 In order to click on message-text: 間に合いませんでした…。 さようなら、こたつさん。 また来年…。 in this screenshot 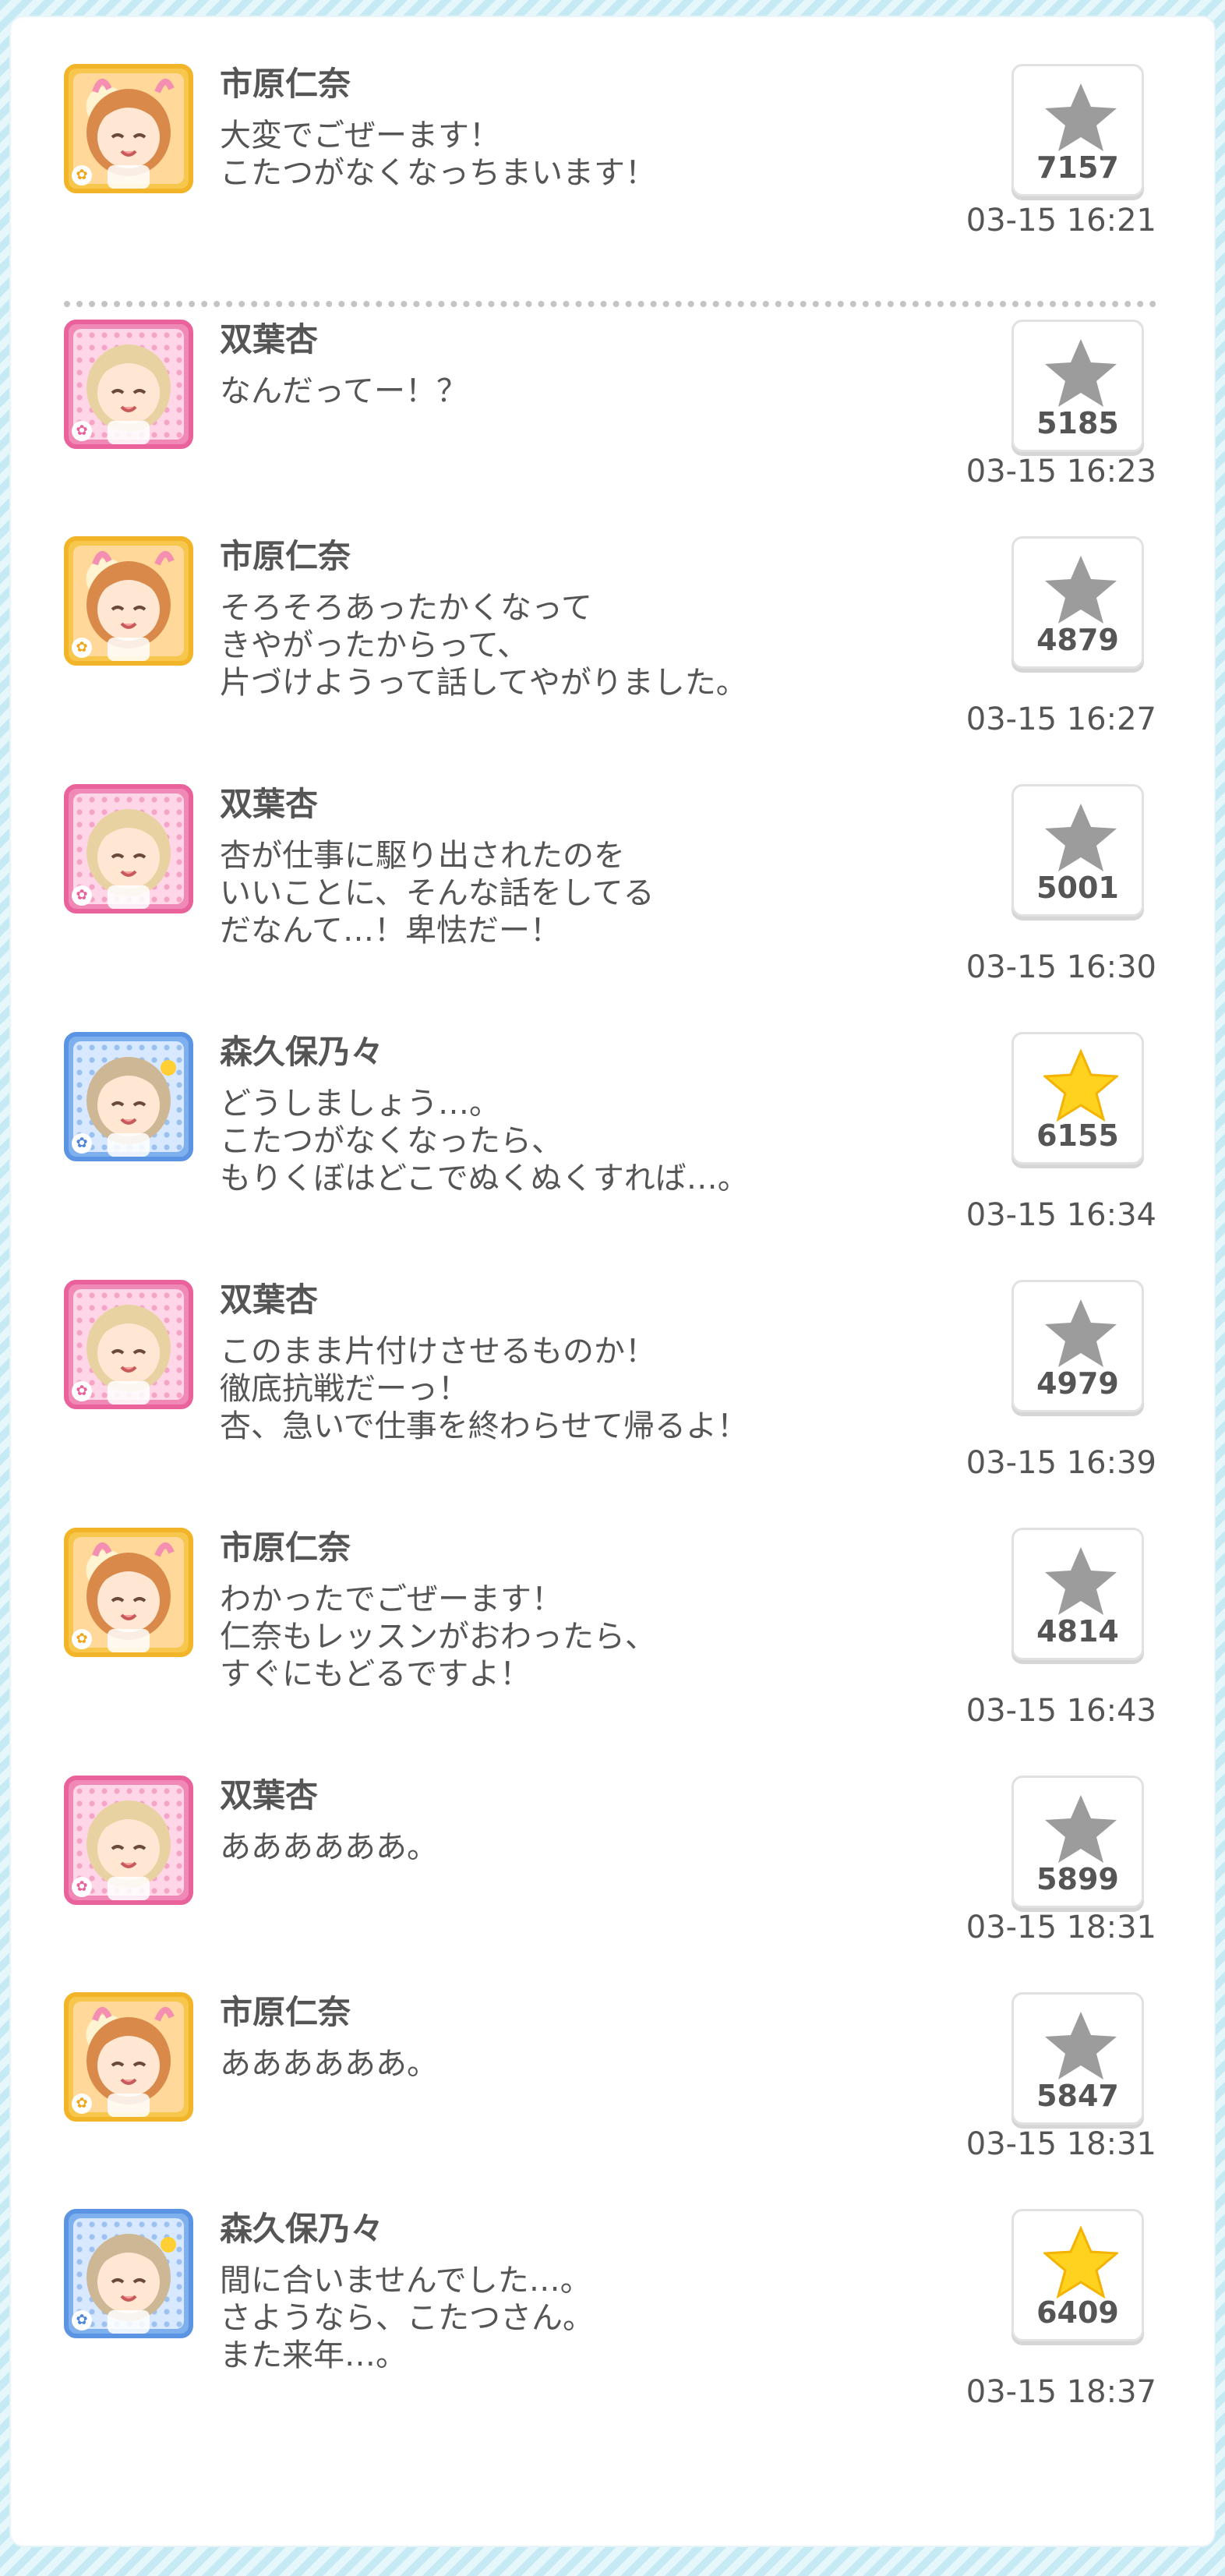, I will do `click(407, 2318)`.